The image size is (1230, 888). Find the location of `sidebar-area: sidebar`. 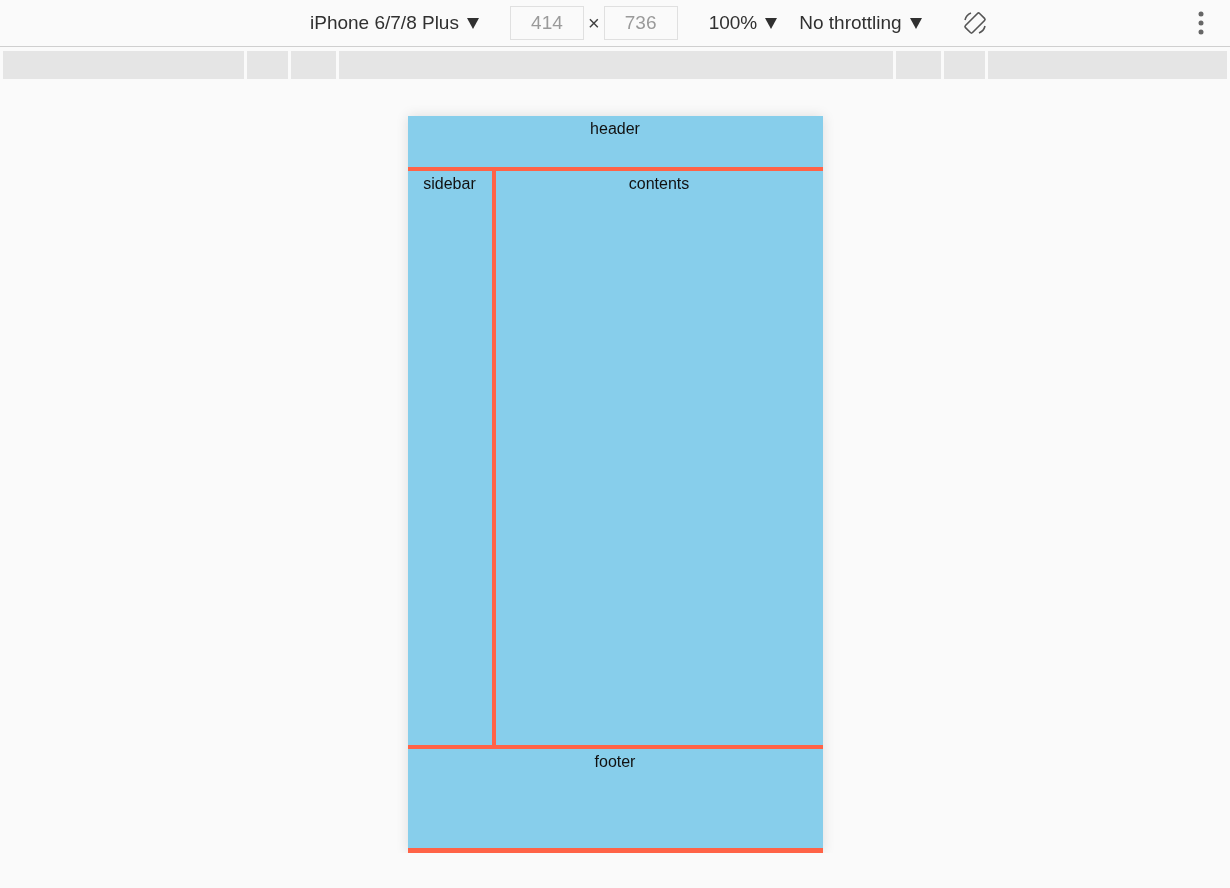

sidebar-area: sidebar is located at coordinates (451, 457).